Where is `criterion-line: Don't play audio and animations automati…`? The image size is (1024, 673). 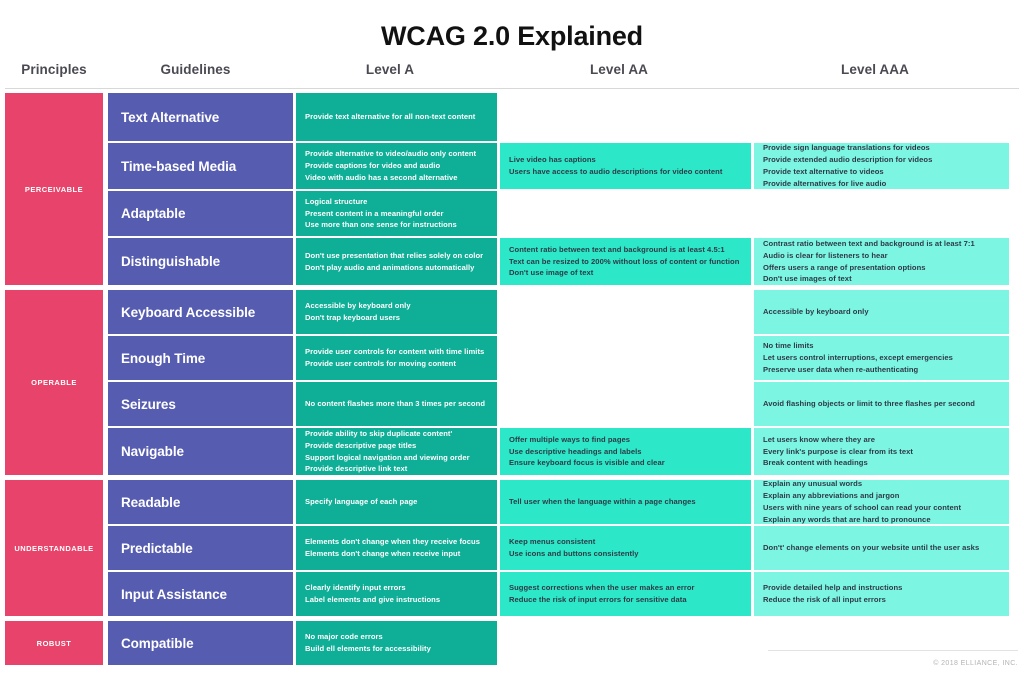
criterion-line: Don't play audio and animations automati… is located at coordinates (390, 267).